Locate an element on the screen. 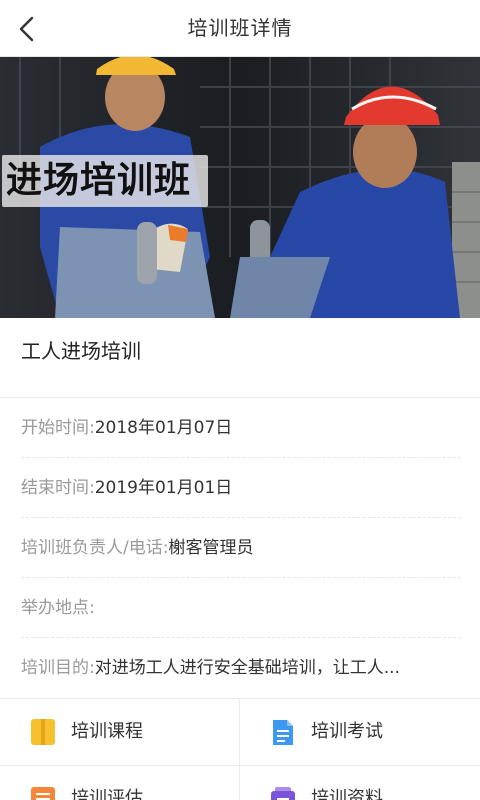 Image resolution: width=480 pixels, height=800 pixels. course-name: 工人进场培训 is located at coordinates (240, 358).